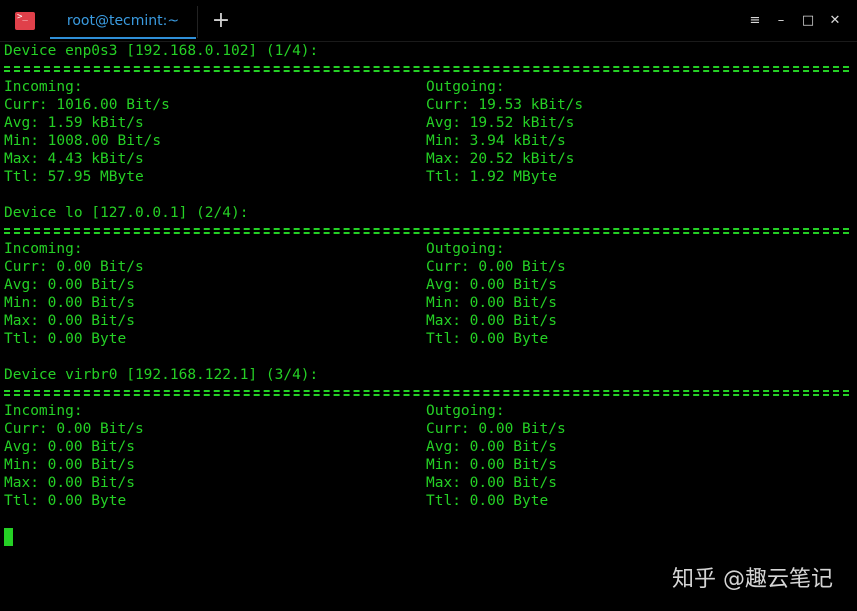  I want to click on maximize-button: □, so click(808, 21).